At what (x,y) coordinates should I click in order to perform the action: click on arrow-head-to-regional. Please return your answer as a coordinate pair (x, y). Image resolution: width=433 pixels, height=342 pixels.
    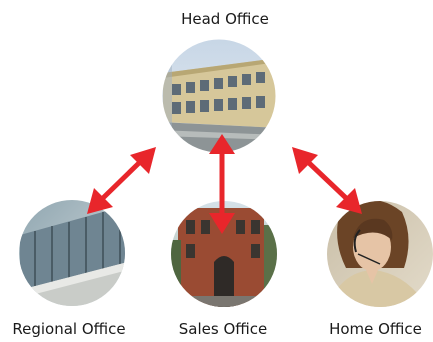
    Looking at the image, I should click on (121, 180).